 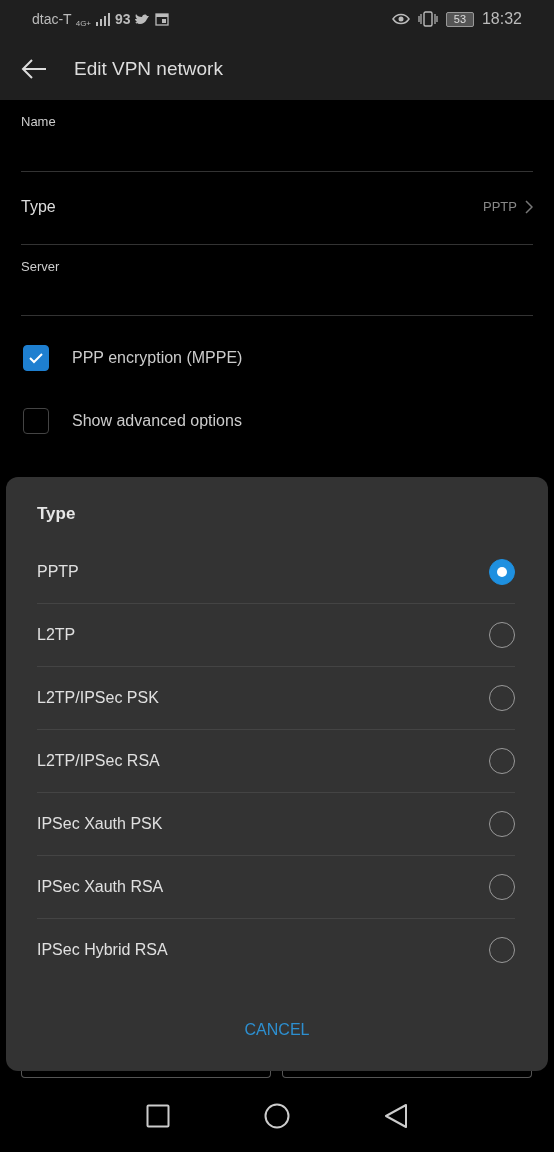 I want to click on clock: 18:32, so click(x=501, y=19).